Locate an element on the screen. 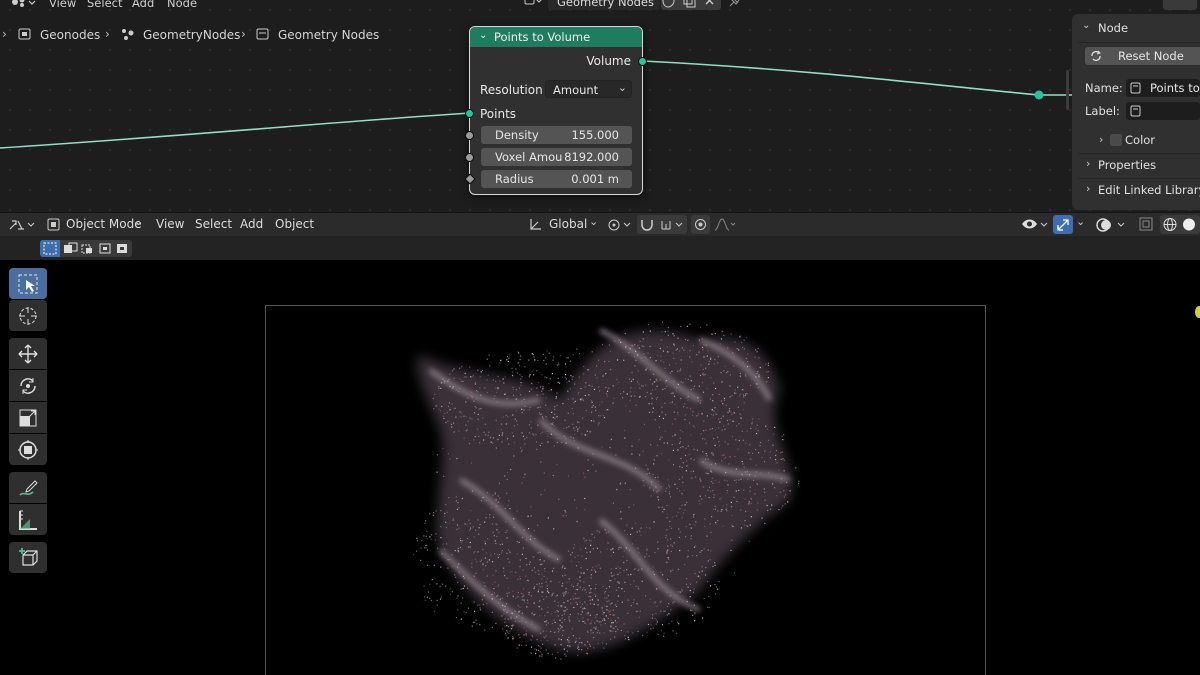 Image resolution: width=1200 pixels, height=675 pixels. select-new-button is located at coordinates (50, 248).